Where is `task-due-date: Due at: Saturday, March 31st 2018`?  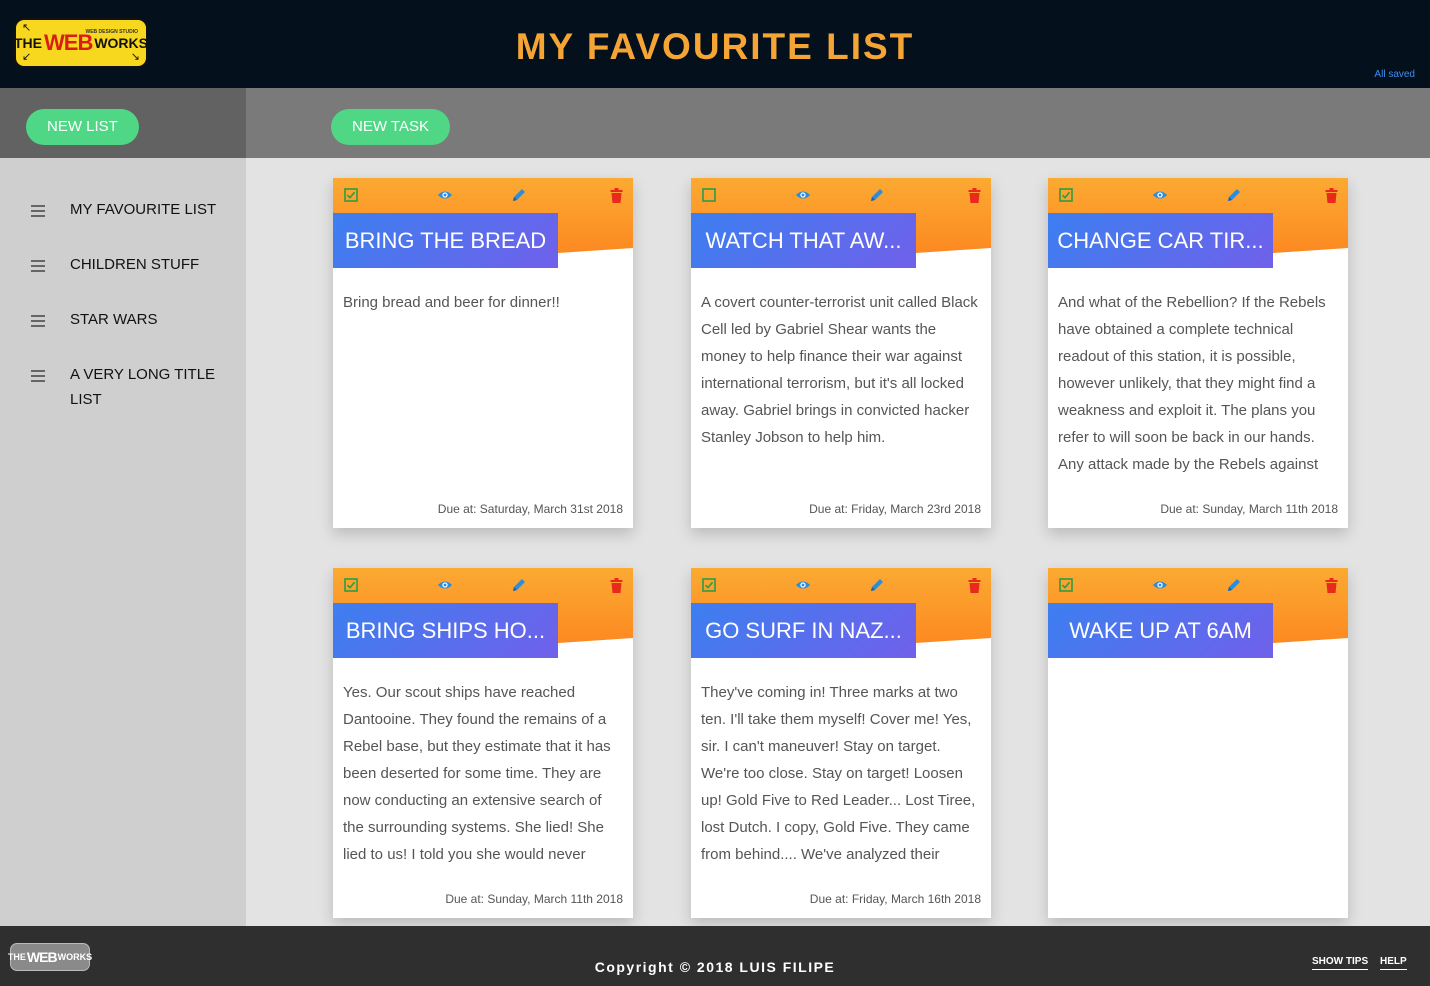
task-due-date: Due at: Saturday, March 31st 2018 is located at coordinates (530, 509).